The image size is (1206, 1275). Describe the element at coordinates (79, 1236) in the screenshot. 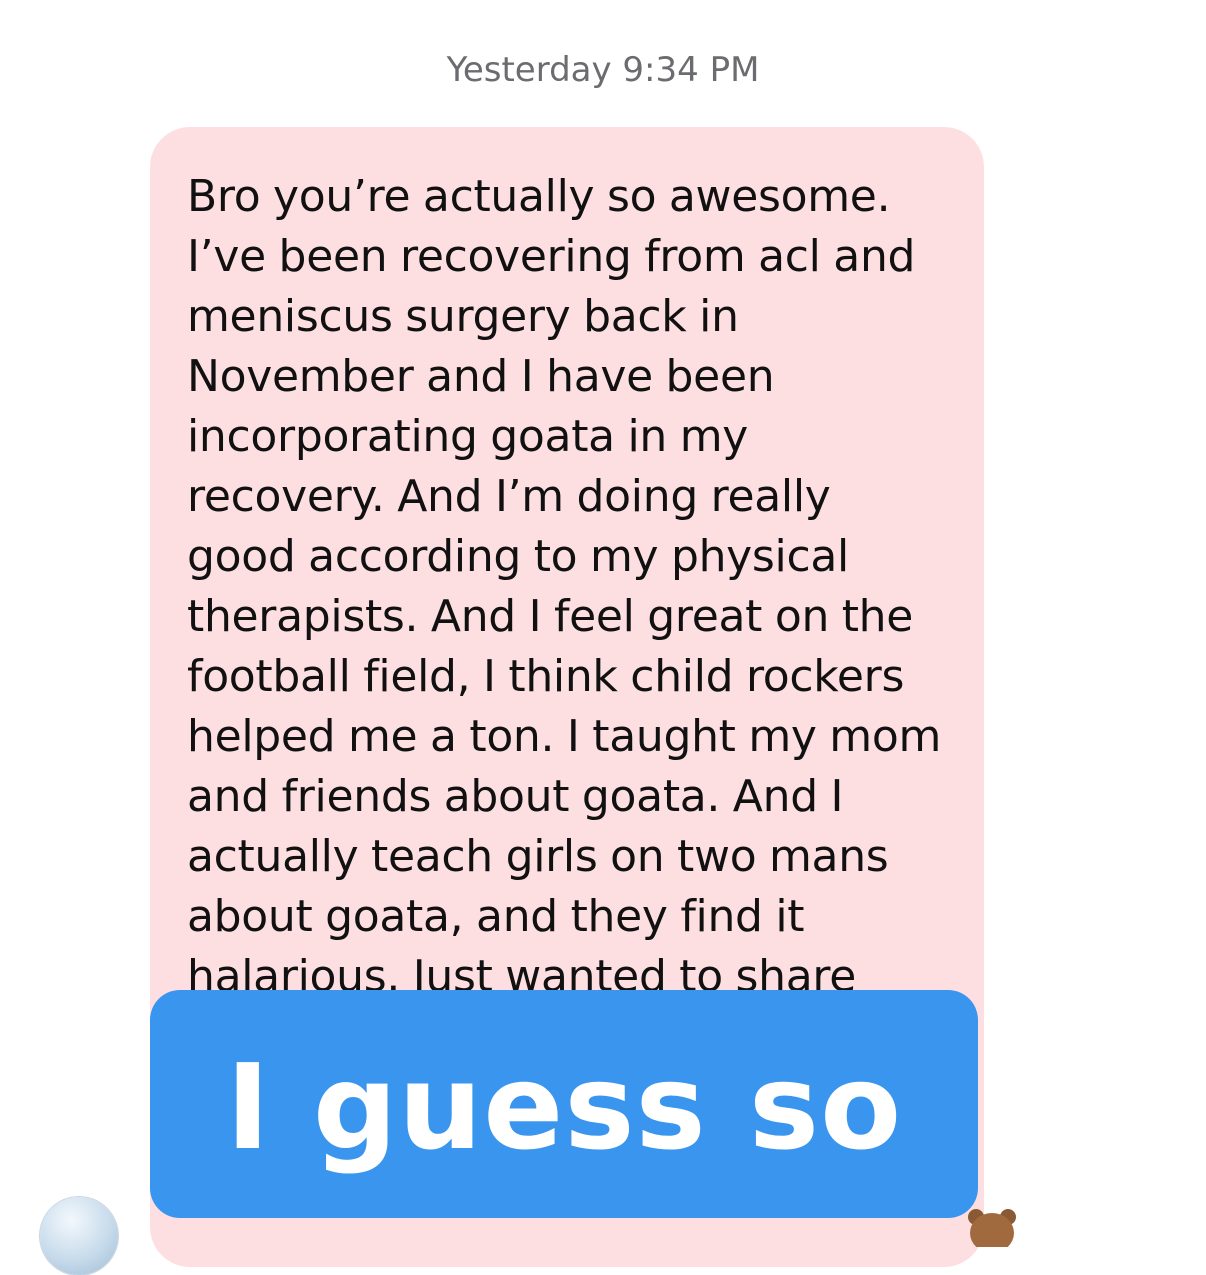

I see `contact-avatar-icon` at that location.